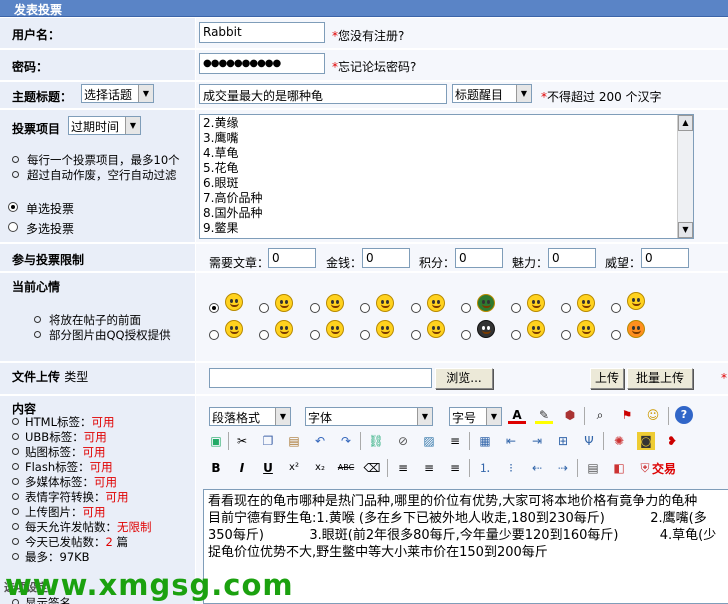 This screenshot has height=604, width=728. What do you see at coordinates (665, 258) in the screenshot?
I see `limit-prestige-input: 0` at bounding box center [665, 258].